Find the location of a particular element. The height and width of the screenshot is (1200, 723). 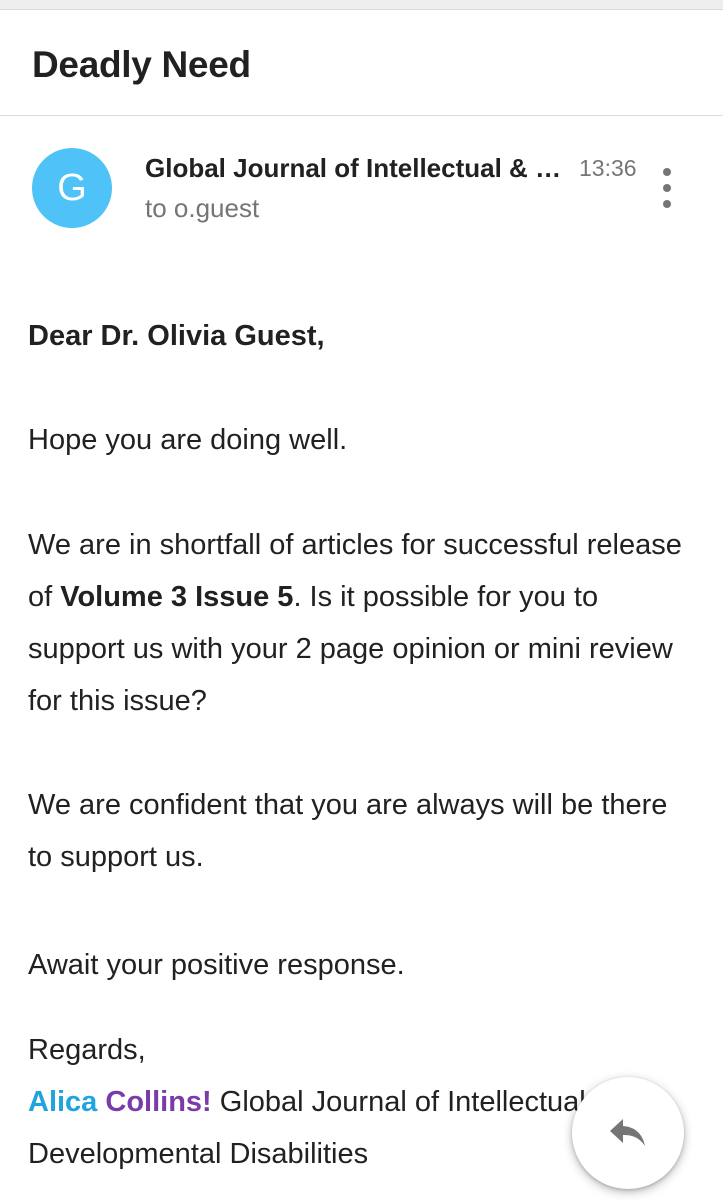

more-vertical-icon is located at coordinates (667, 172).